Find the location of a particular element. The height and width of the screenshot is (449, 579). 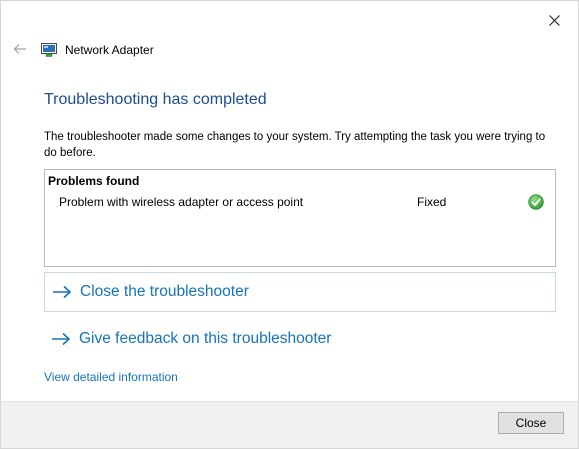

back-arrow-icon is located at coordinates (19, 49).